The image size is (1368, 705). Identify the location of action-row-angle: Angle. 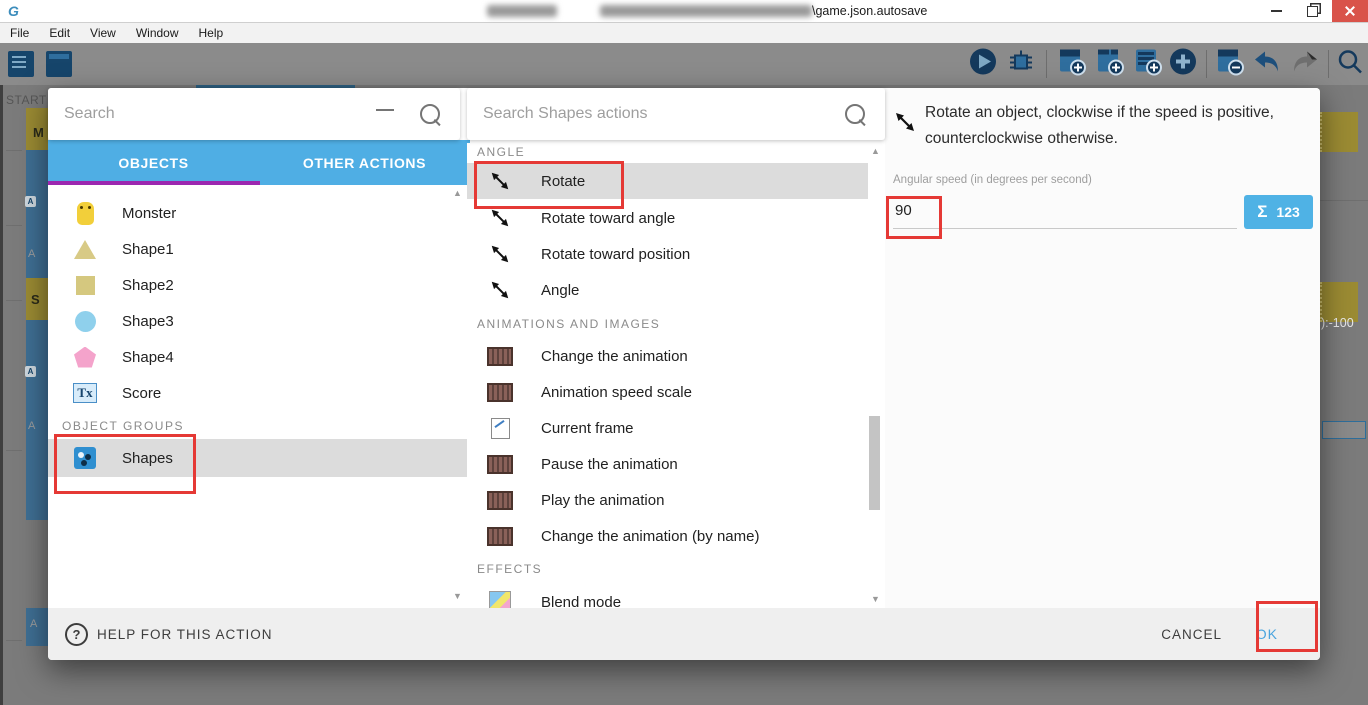
(667, 290).